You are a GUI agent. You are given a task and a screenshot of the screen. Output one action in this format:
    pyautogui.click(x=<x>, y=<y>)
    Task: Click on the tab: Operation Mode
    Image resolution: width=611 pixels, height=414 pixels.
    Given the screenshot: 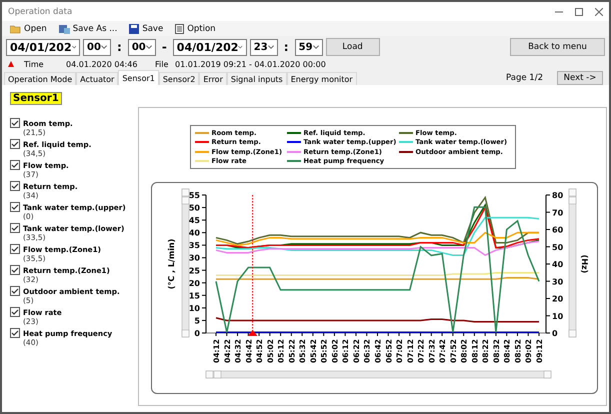 What is the action you would take?
    pyautogui.click(x=40, y=78)
    